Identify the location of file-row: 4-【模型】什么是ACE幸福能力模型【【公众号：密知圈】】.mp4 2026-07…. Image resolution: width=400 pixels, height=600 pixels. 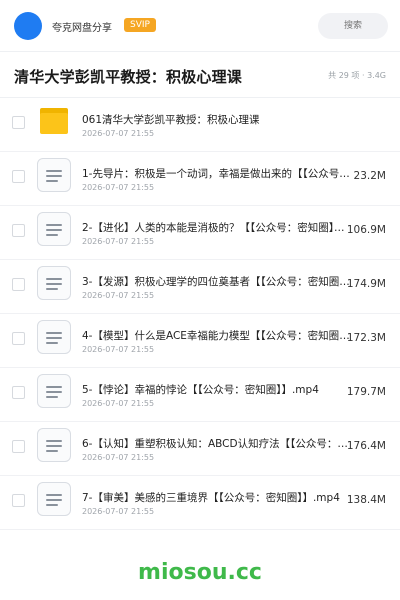
(200, 341).